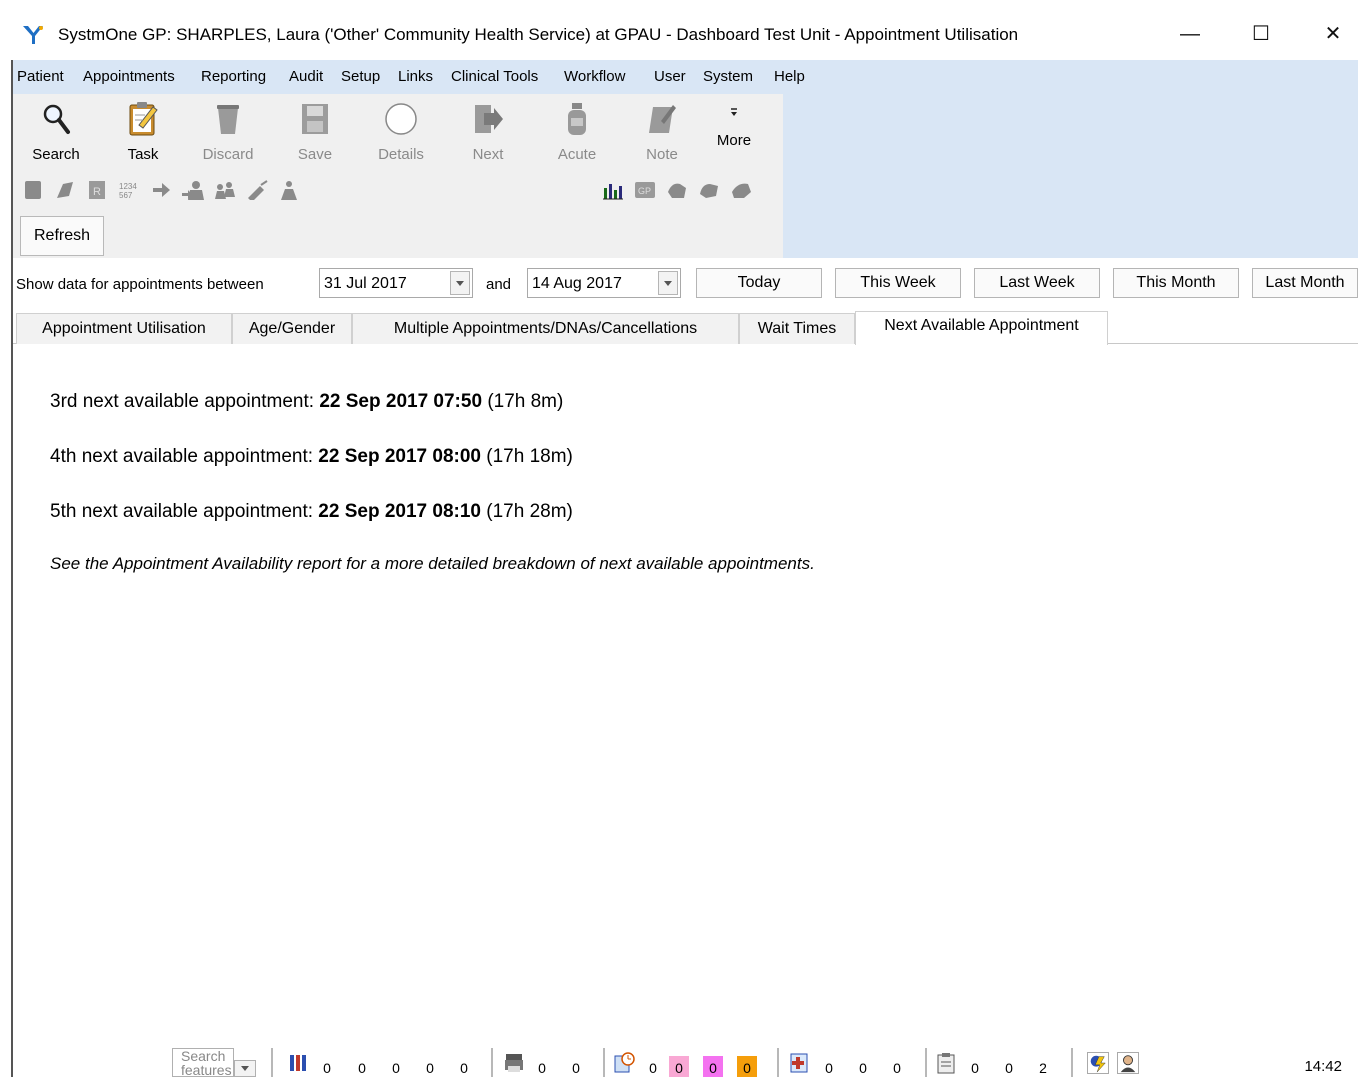 The height and width of the screenshot is (1077, 1358). What do you see at coordinates (668, 283) in the screenshot?
I see `to-date-dropdown-icon` at bounding box center [668, 283].